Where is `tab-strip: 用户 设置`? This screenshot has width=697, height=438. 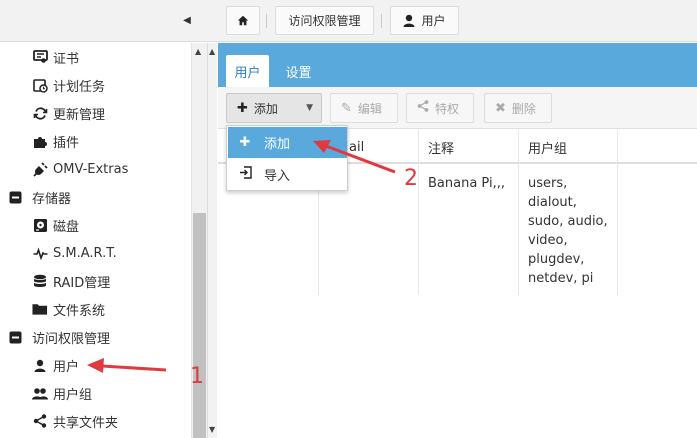
tab-strip: 用户 设置 is located at coordinates (457, 65).